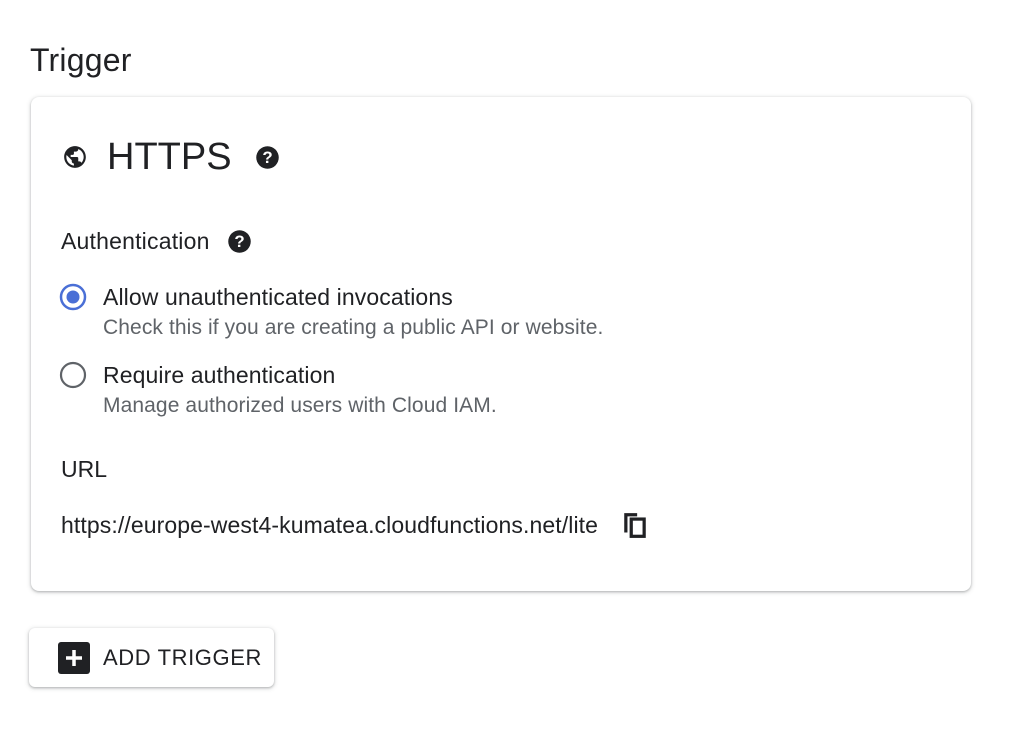 Image resolution: width=1024 pixels, height=737 pixels. I want to click on section-title: Trigger, so click(81, 60).